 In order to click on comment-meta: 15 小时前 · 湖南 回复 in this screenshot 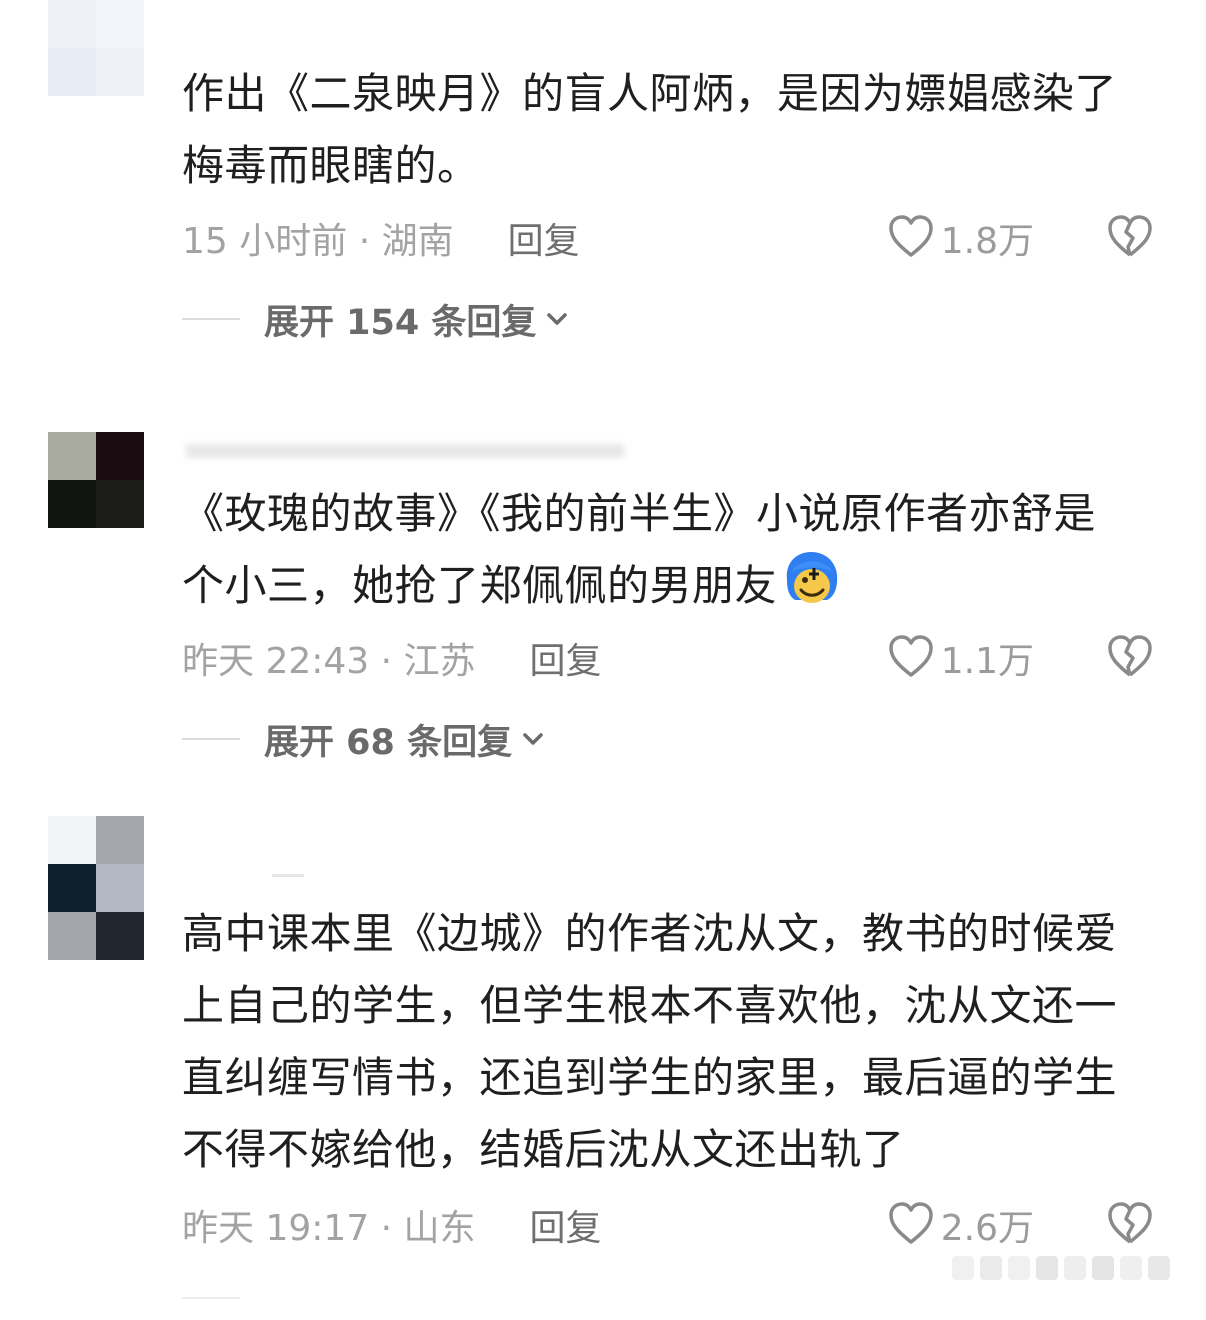, I will do `click(381, 239)`.